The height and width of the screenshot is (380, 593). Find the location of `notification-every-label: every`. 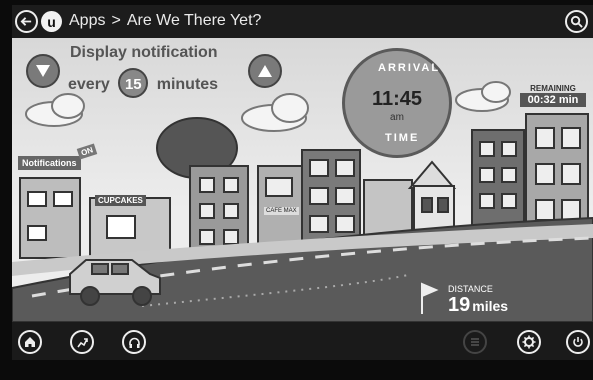

notification-every-label: every is located at coordinates (89, 84).